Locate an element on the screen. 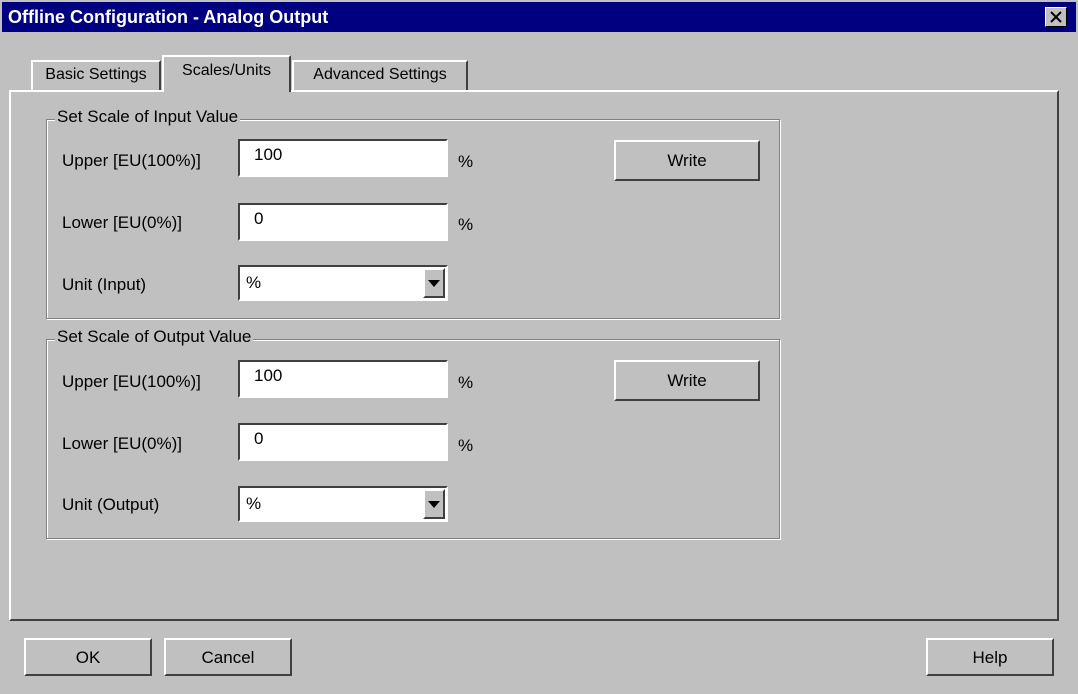 The image size is (1078, 694). ok-button: OK is located at coordinates (88, 657).